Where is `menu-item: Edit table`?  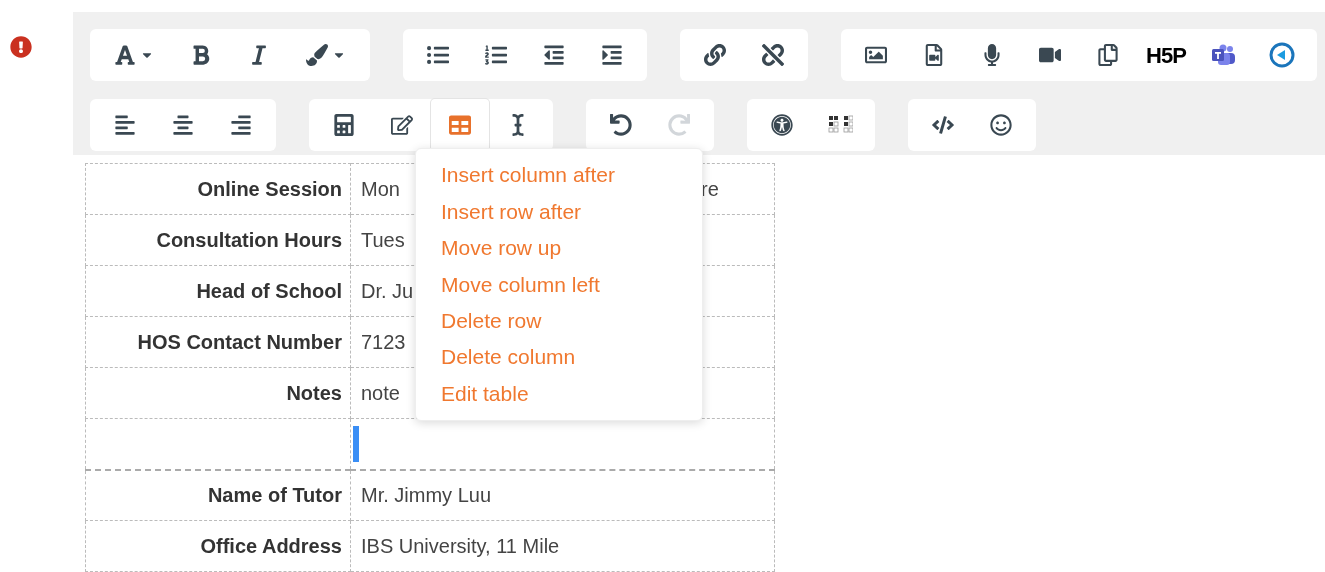
menu-item: Edit table is located at coordinates (571, 393).